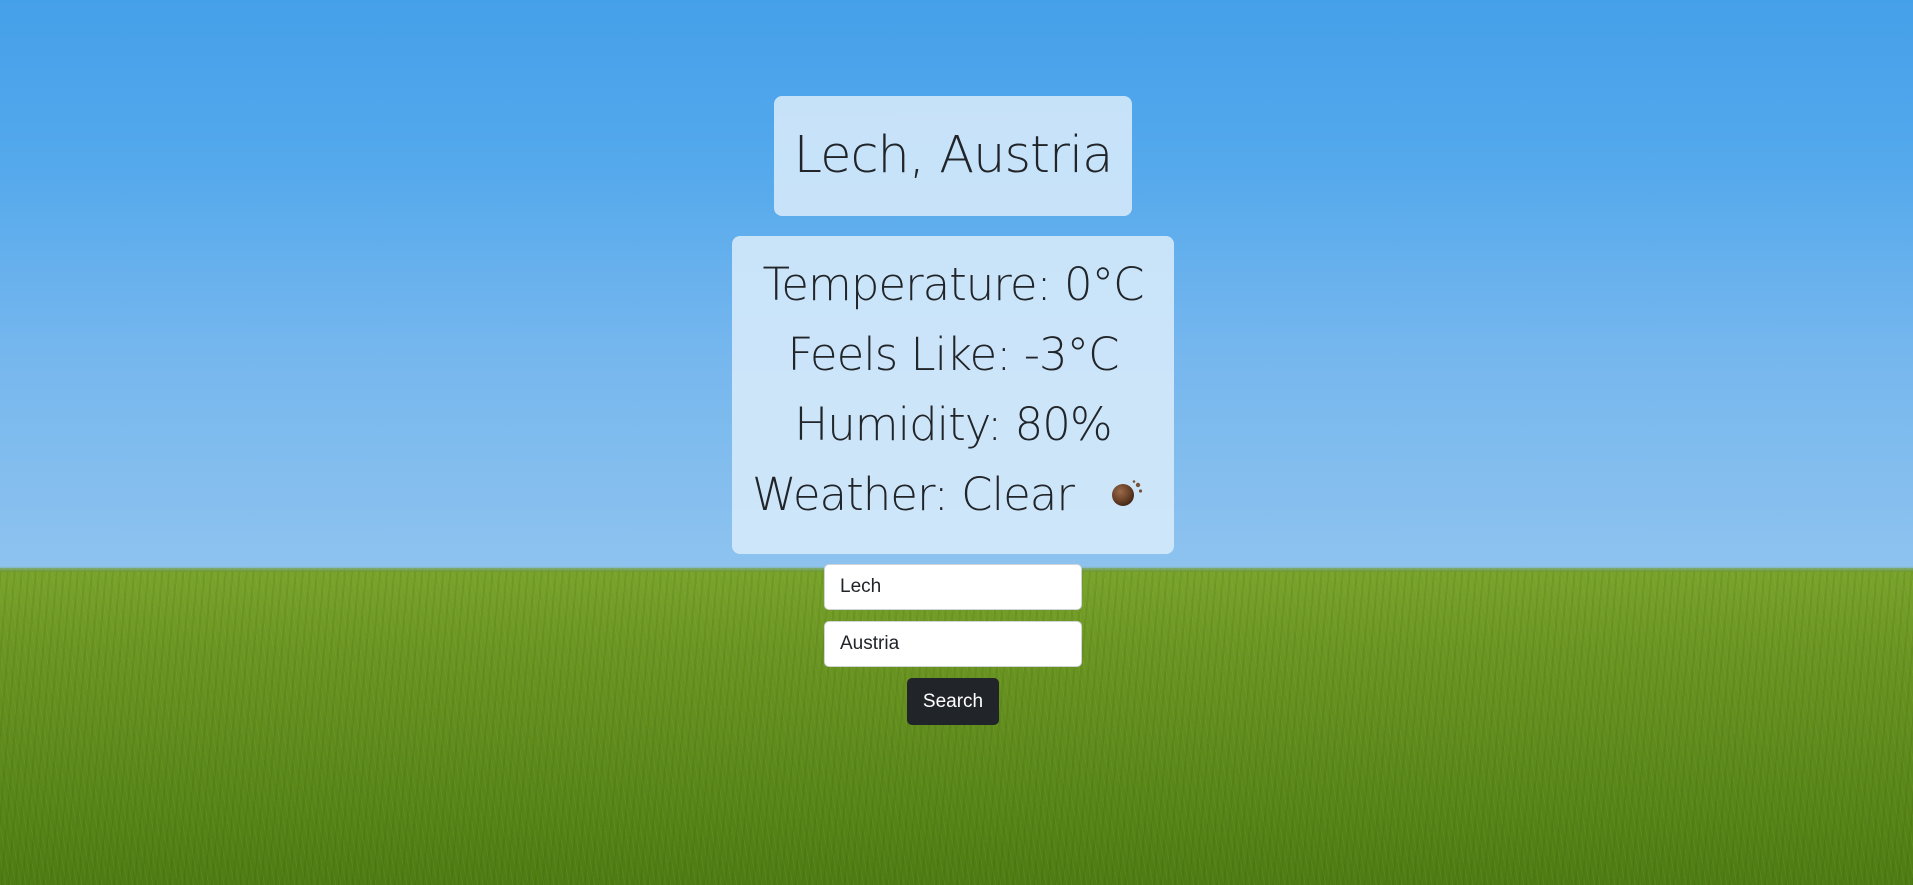 The width and height of the screenshot is (1913, 885). I want to click on weather-condition-text: Weather: Clear, so click(913, 494).